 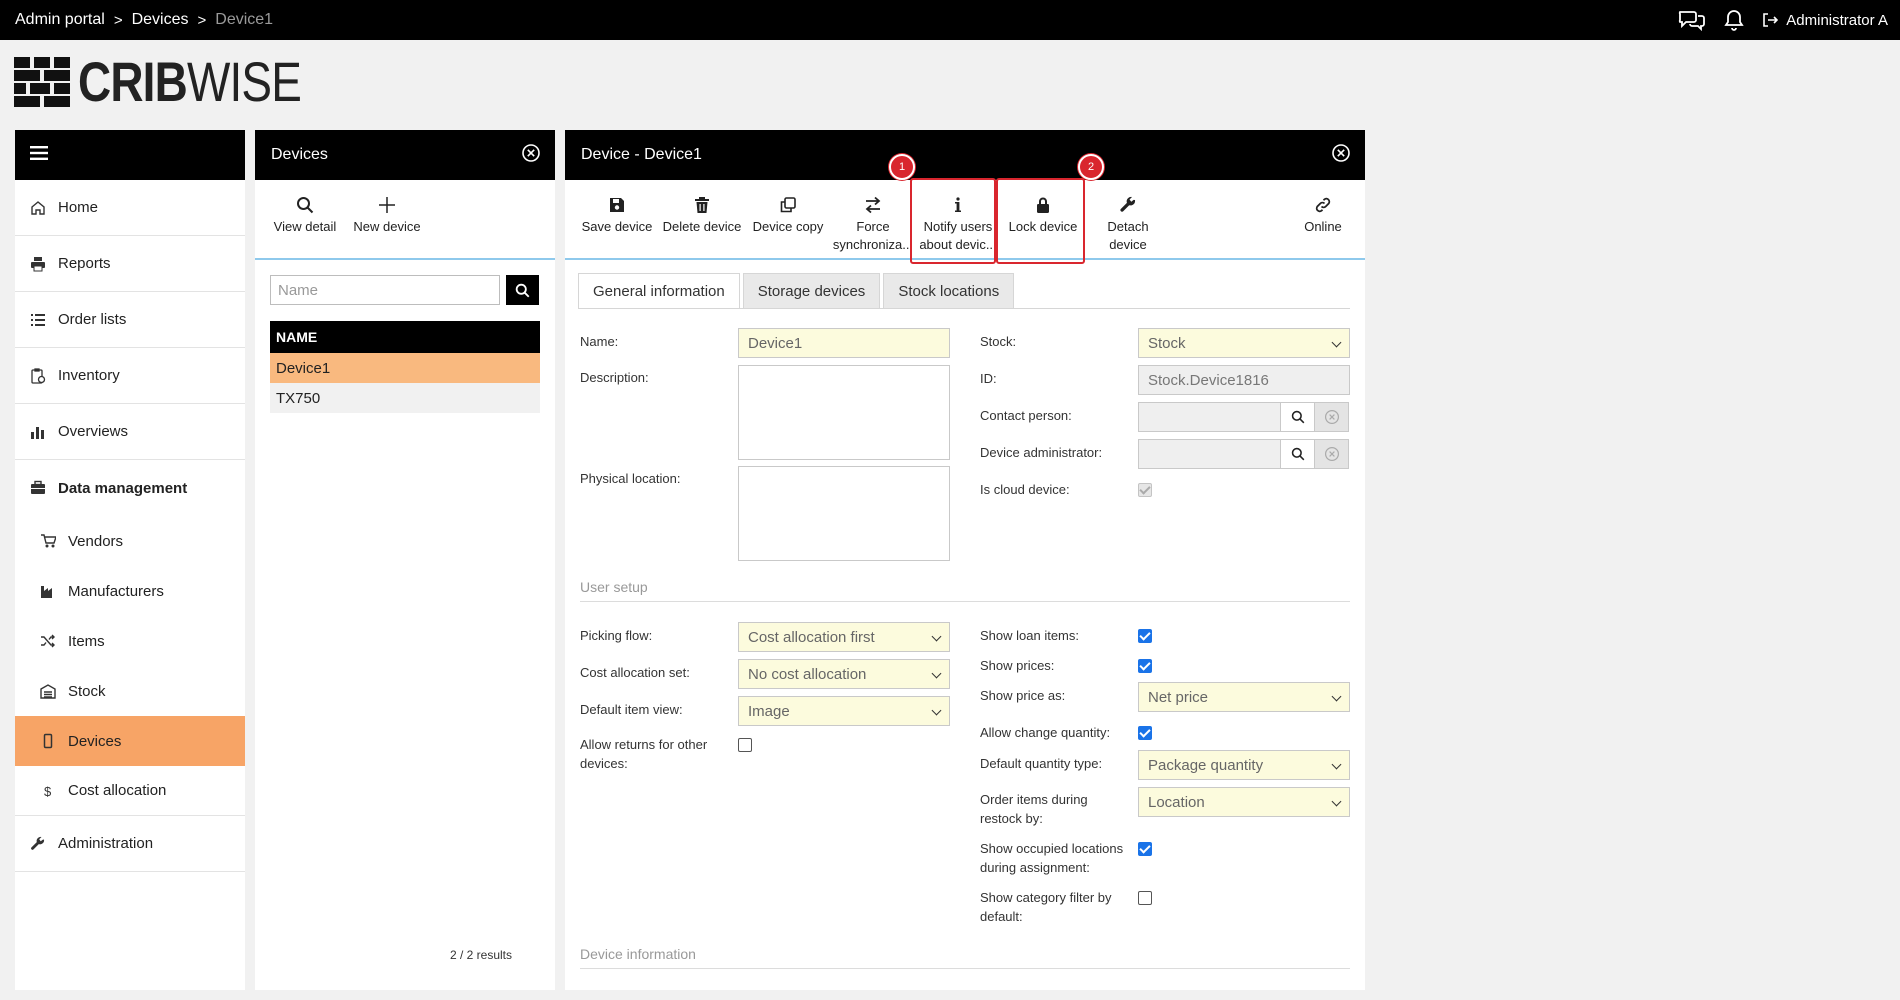 I want to click on user-menu: Administrator A, so click(x=1825, y=20).